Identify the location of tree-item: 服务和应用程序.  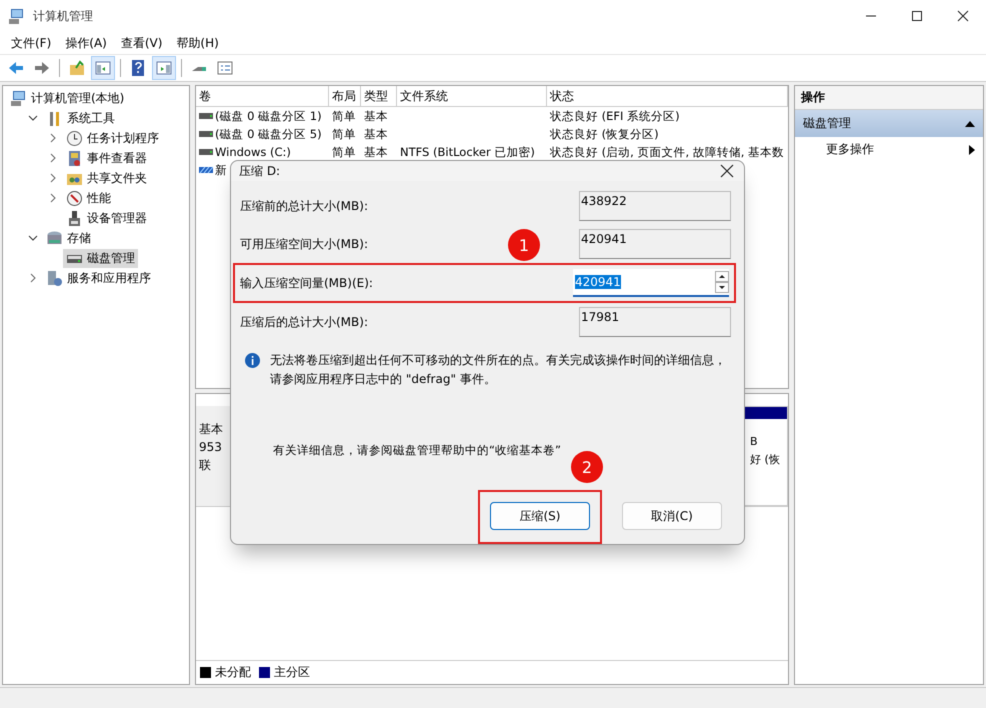
(98, 278).